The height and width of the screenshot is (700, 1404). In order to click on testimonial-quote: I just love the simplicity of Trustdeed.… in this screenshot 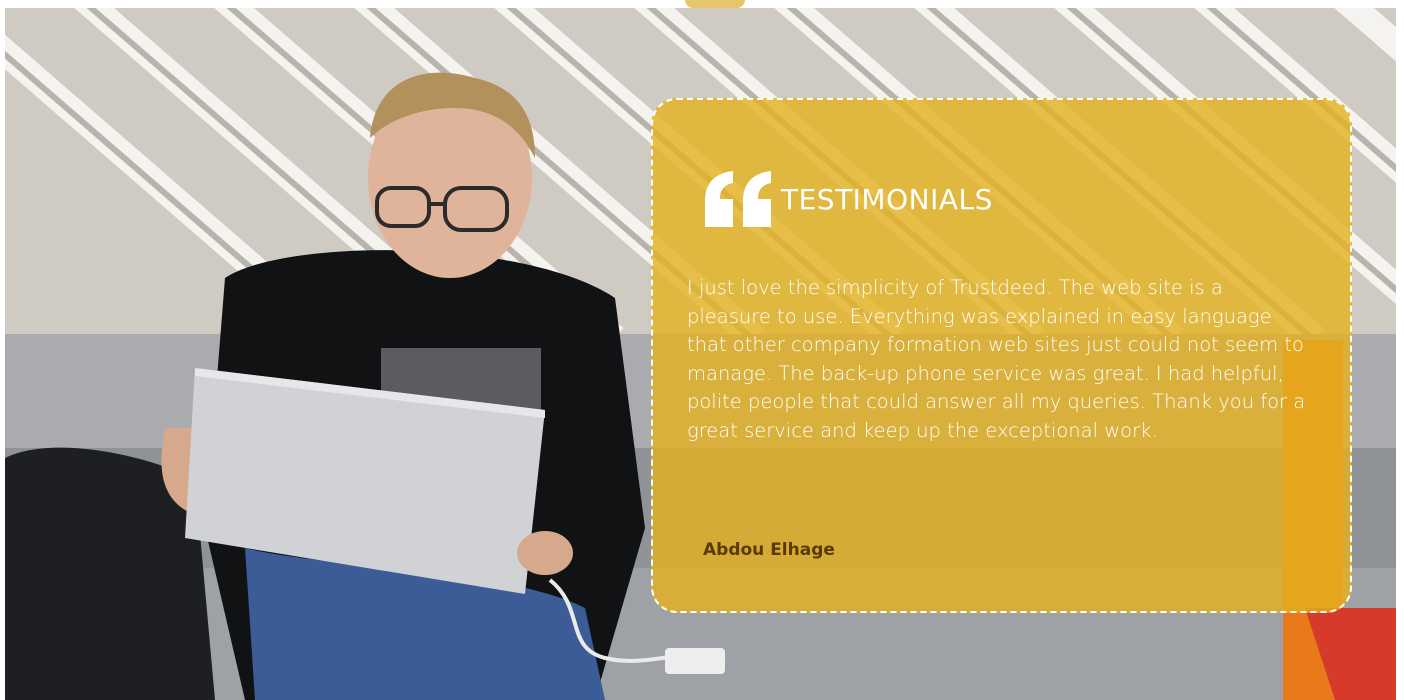, I will do `click(996, 359)`.